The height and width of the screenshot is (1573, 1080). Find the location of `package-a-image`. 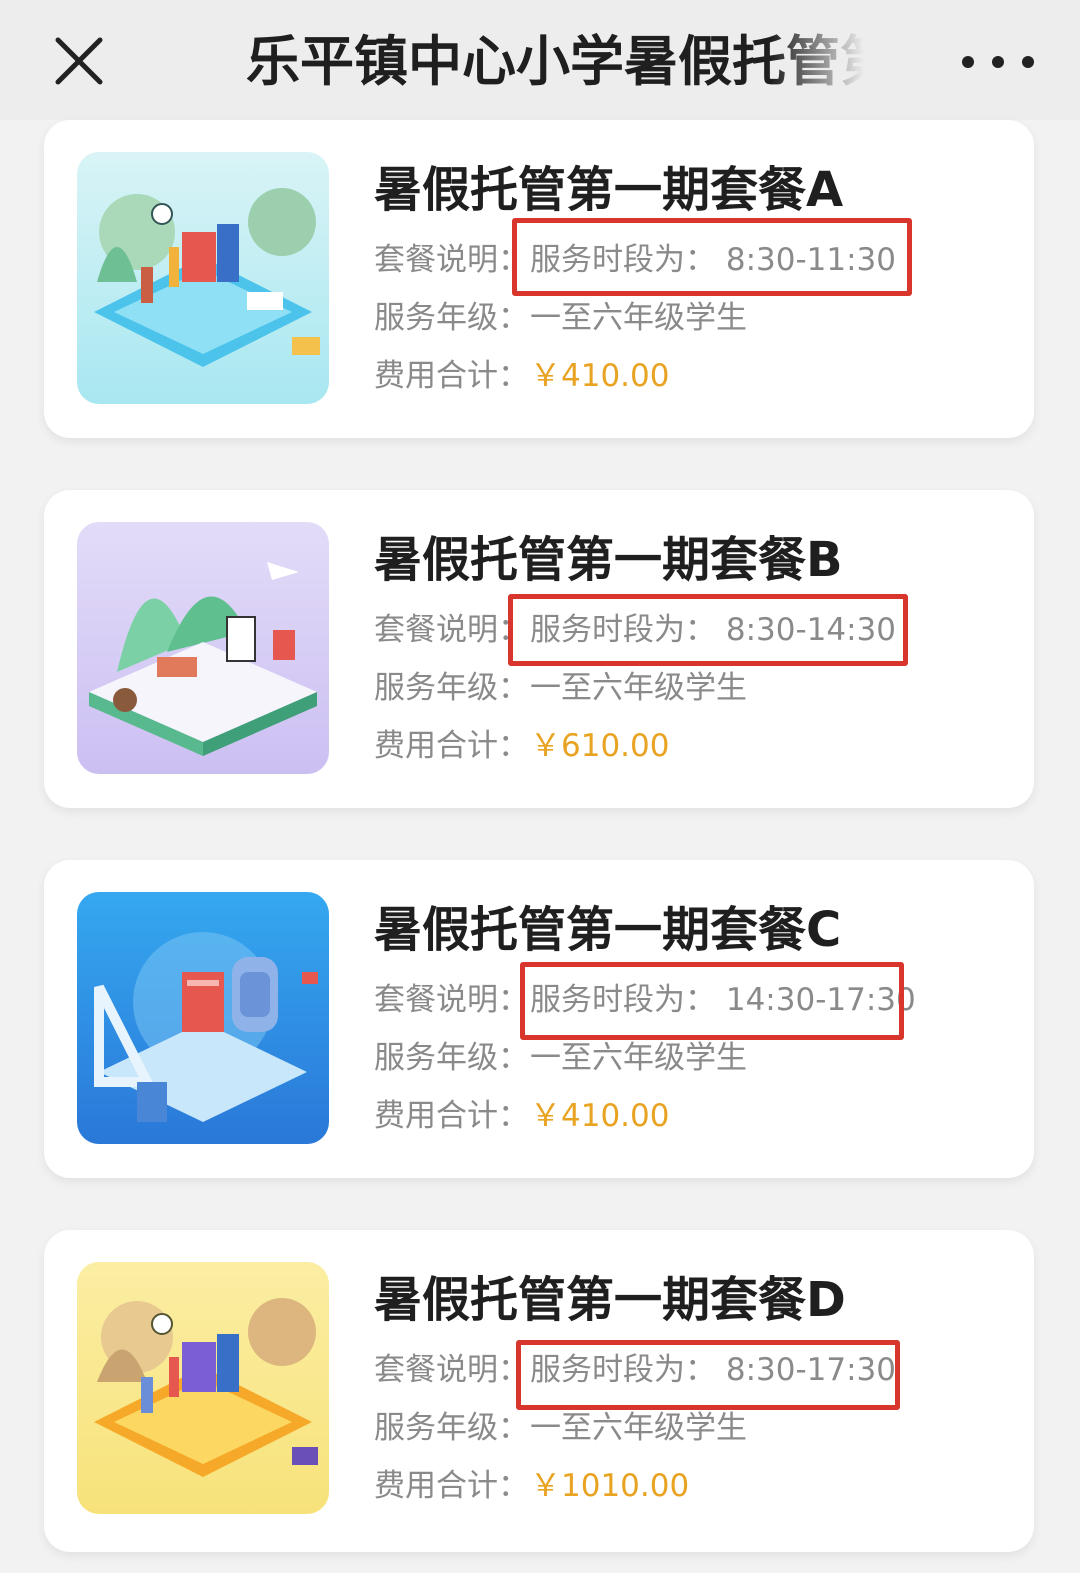

package-a-image is located at coordinates (203, 278).